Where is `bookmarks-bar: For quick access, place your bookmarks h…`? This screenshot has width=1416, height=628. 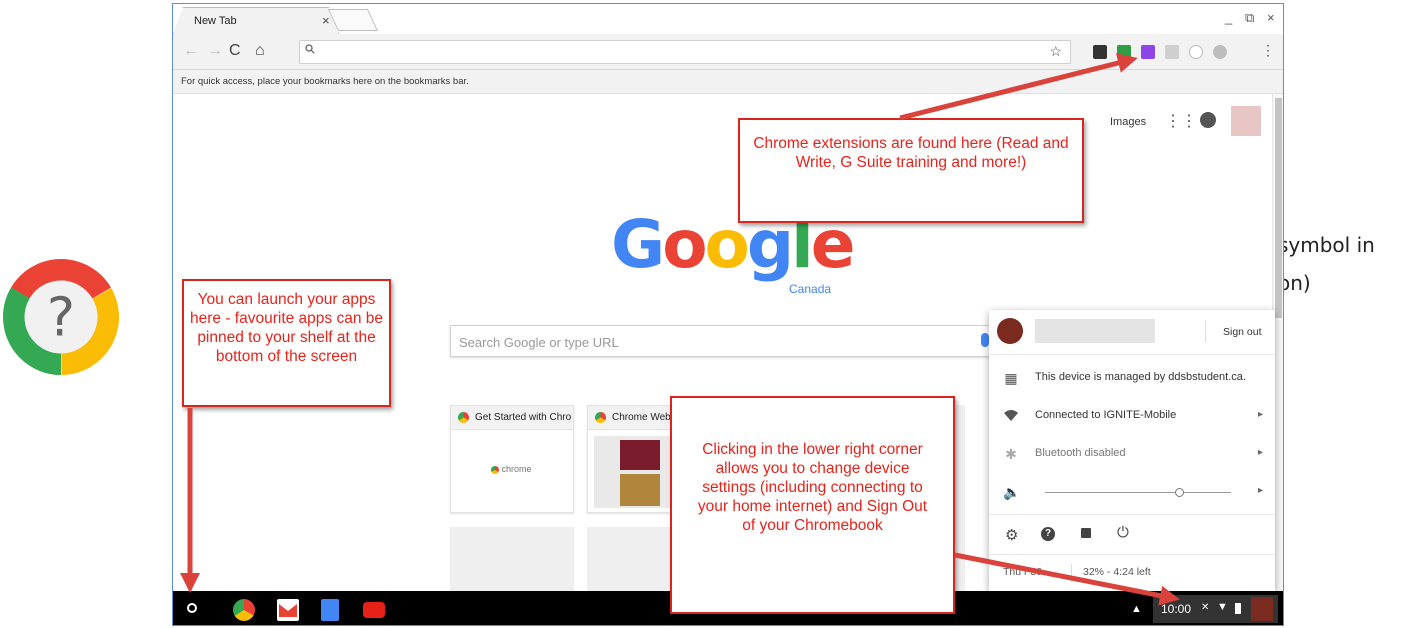 bookmarks-bar: For quick access, place your bookmarks h… is located at coordinates (728, 82).